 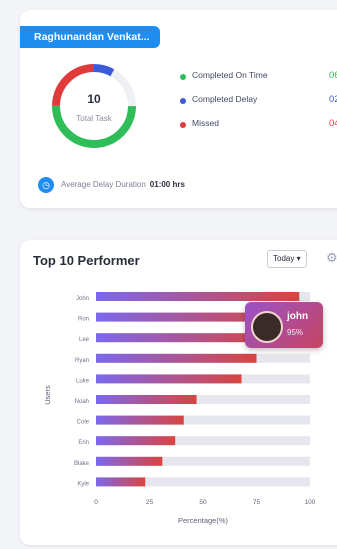 I want to click on y-tick-label: Erin, so click(x=83, y=443).